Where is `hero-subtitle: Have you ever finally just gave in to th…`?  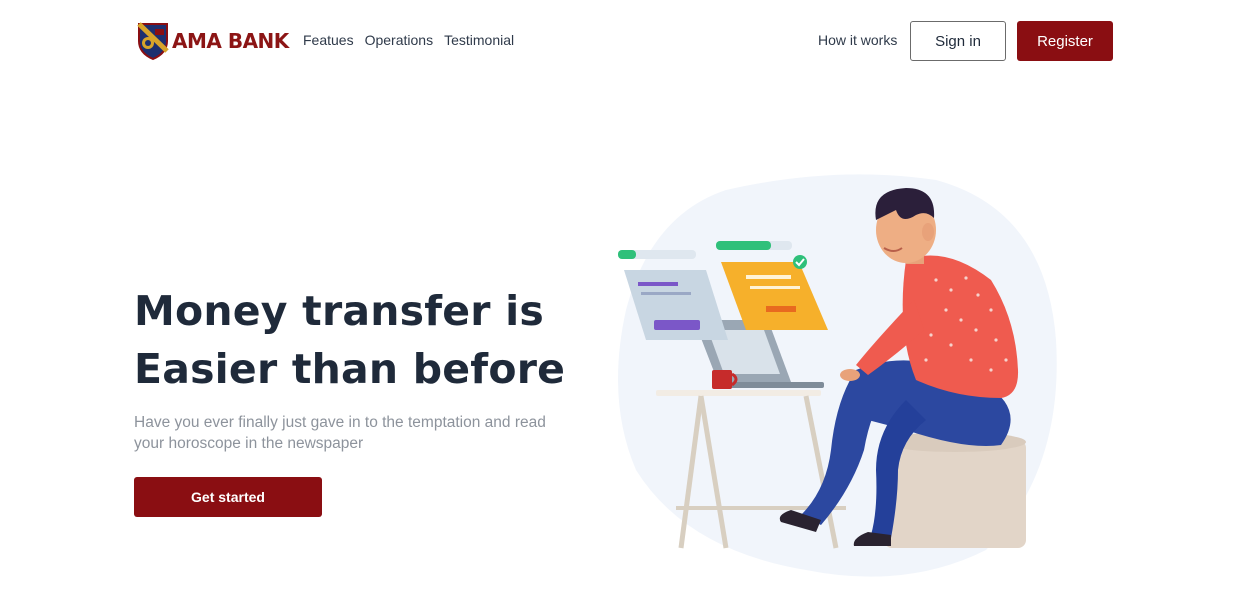
hero-subtitle: Have you ever finally just gave in to th… is located at coordinates (340, 433).